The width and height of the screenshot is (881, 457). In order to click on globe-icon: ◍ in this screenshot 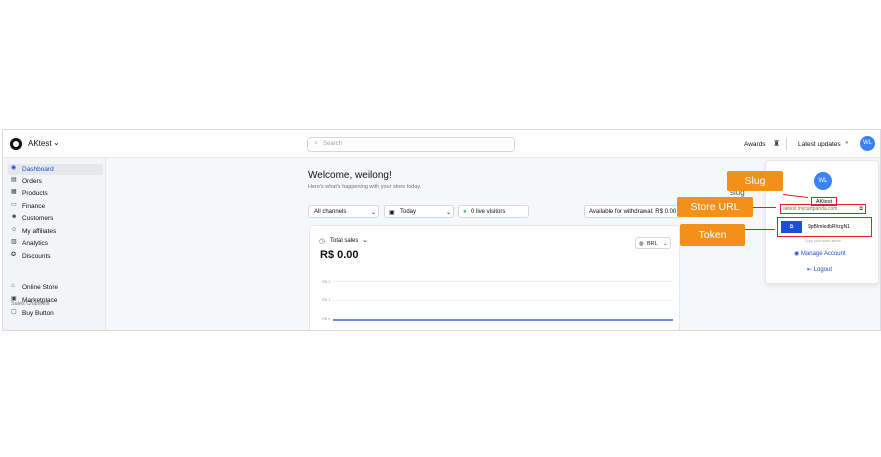, I will do `click(641, 244)`.